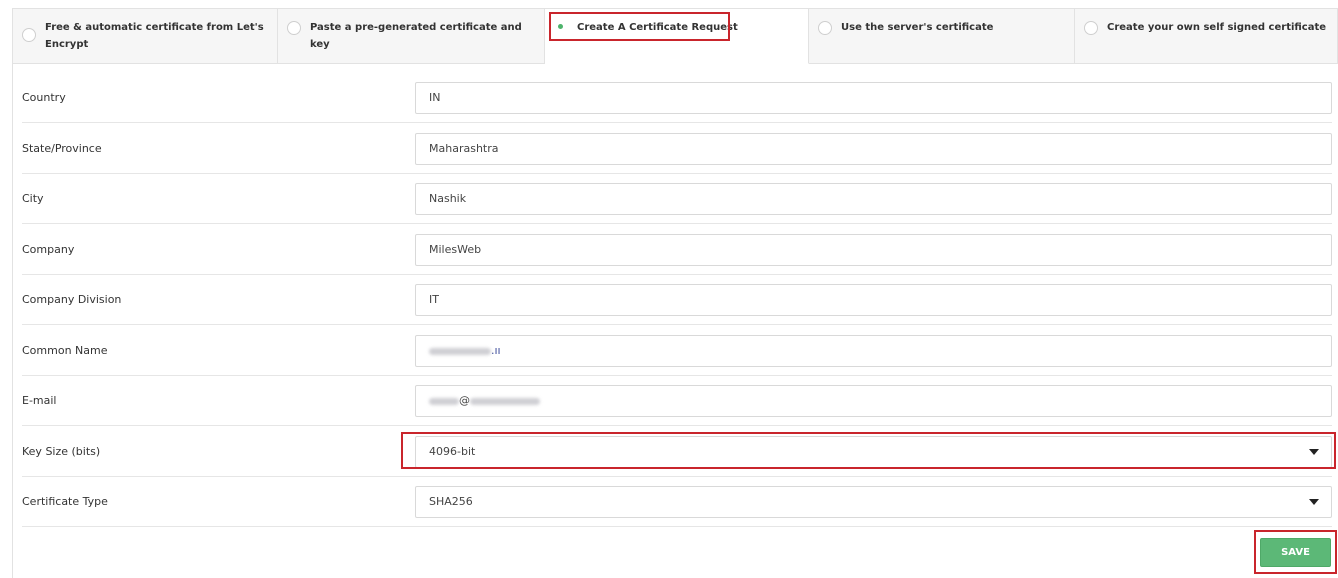  Describe the element at coordinates (873, 502) in the screenshot. I see `certificate-type-select: SHA256` at that location.